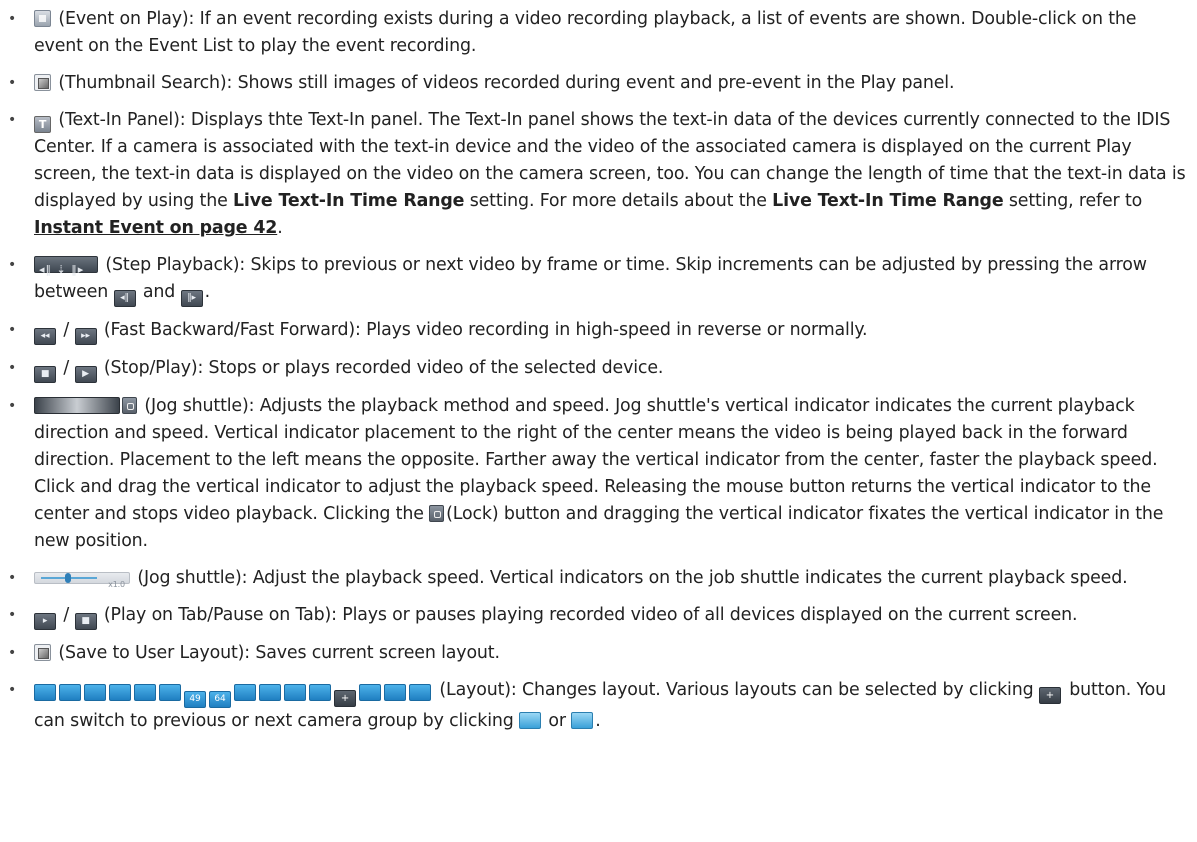 This screenshot has width=1197, height=842. Describe the element at coordinates (42, 18) in the screenshot. I see `event-on-play-icon` at that location.